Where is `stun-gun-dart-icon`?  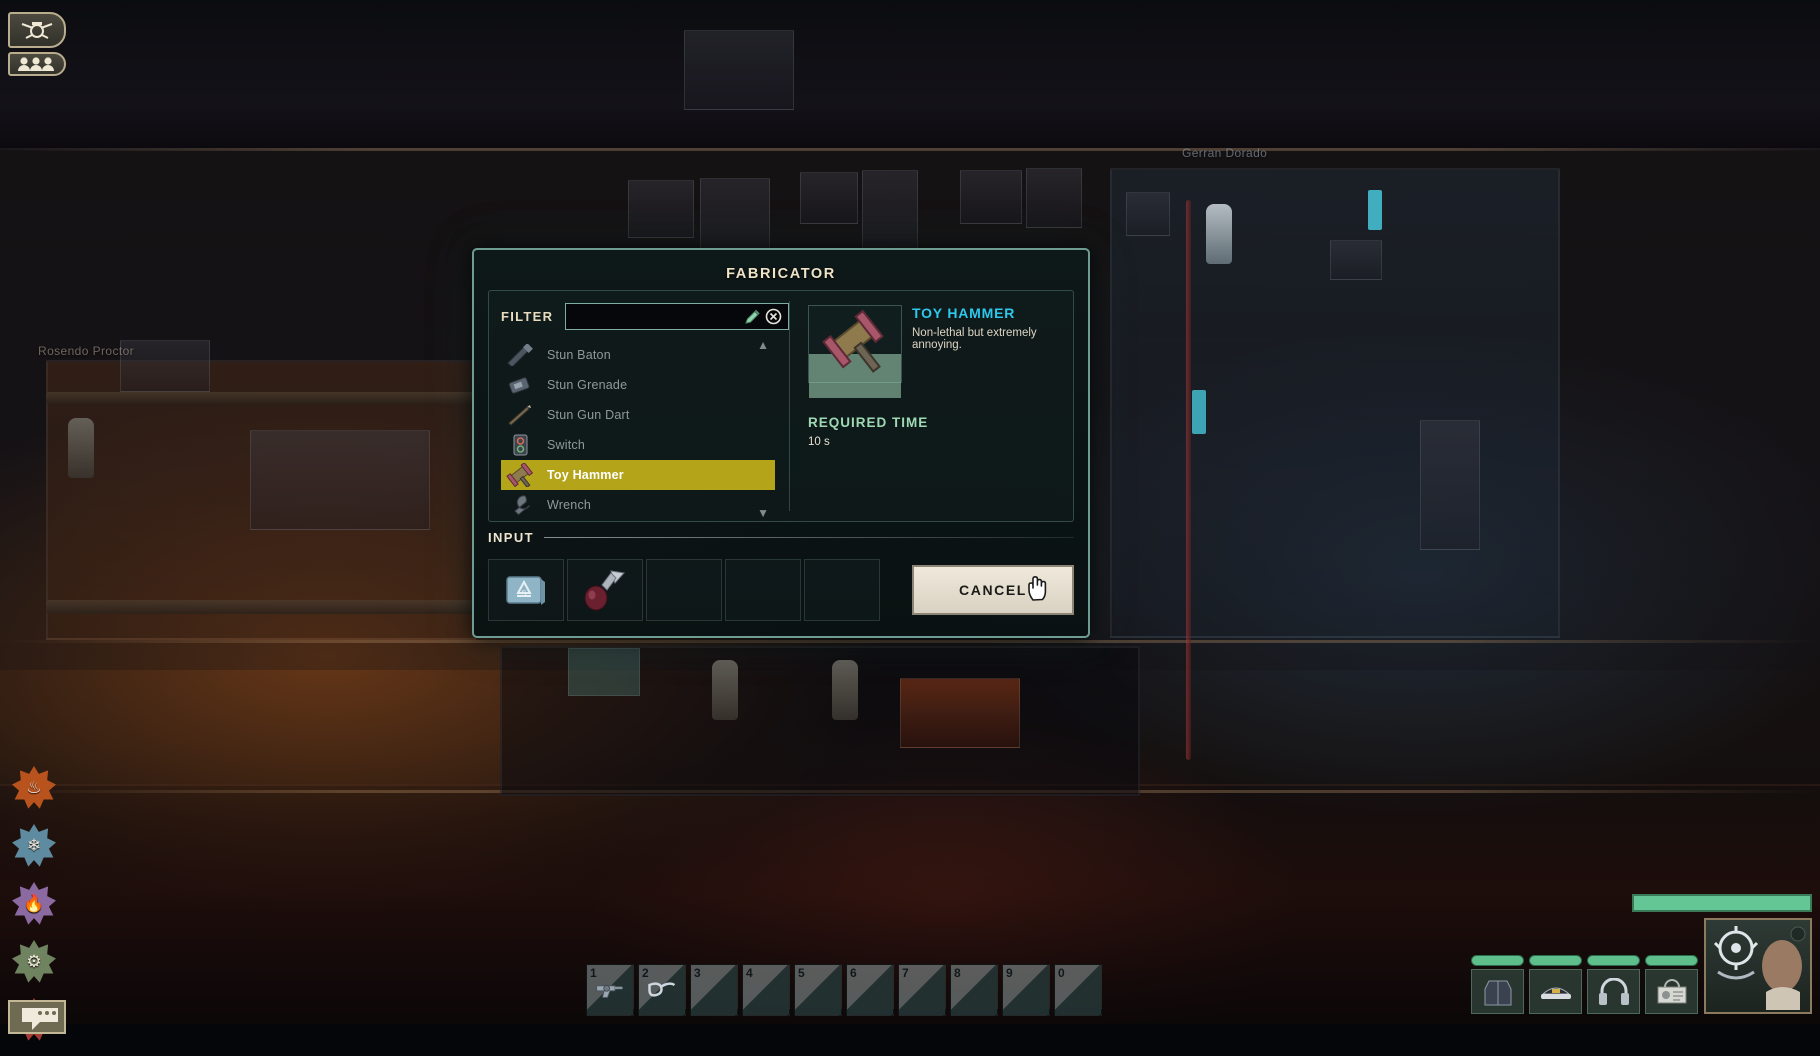
stun-gun-dart-icon is located at coordinates (520, 415).